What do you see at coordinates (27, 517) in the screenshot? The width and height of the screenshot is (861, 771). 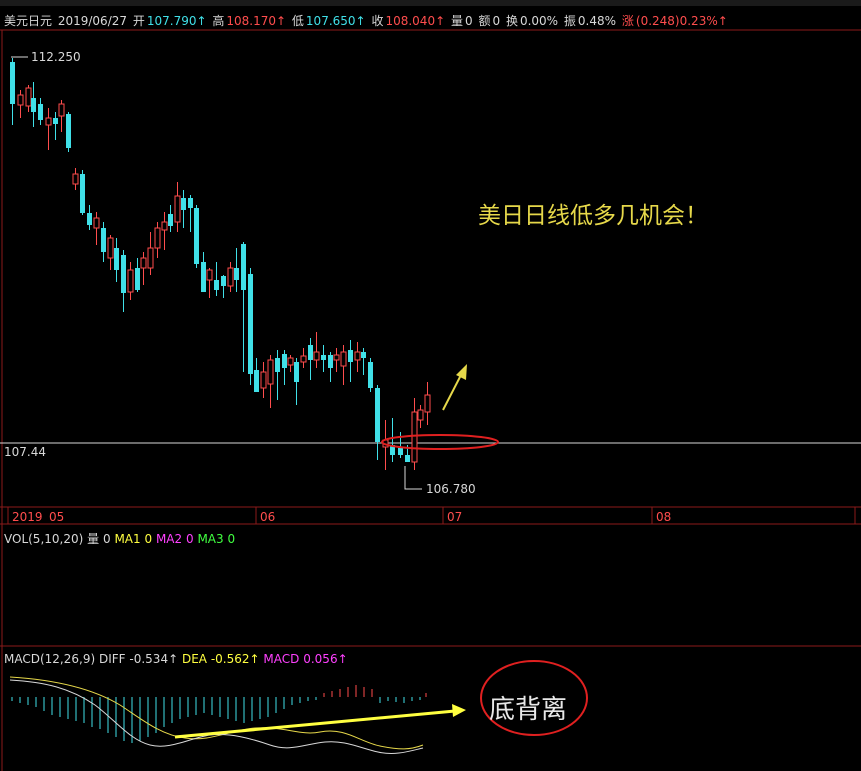 I see `date-label-year: 2019` at bounding box center [27, 517].